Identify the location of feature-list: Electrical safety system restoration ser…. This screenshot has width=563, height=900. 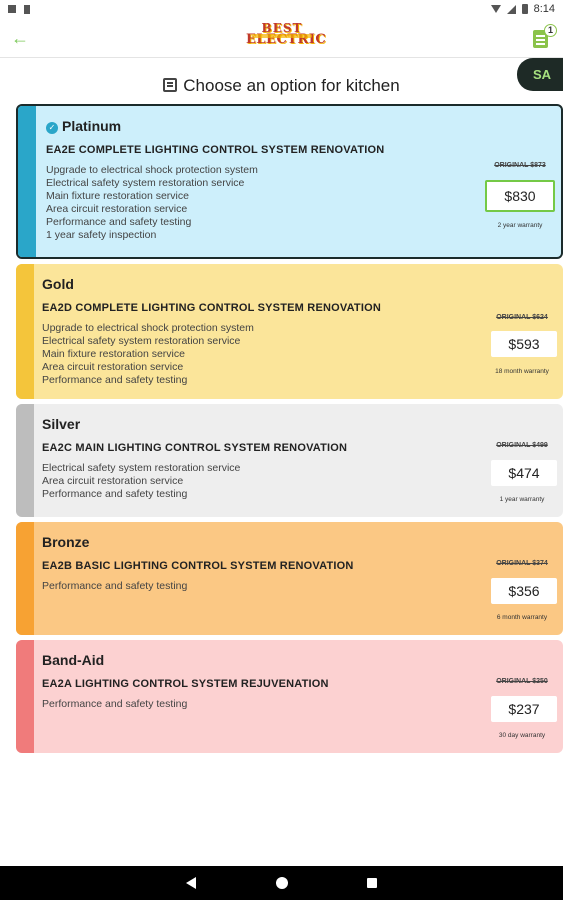
(141, 481).